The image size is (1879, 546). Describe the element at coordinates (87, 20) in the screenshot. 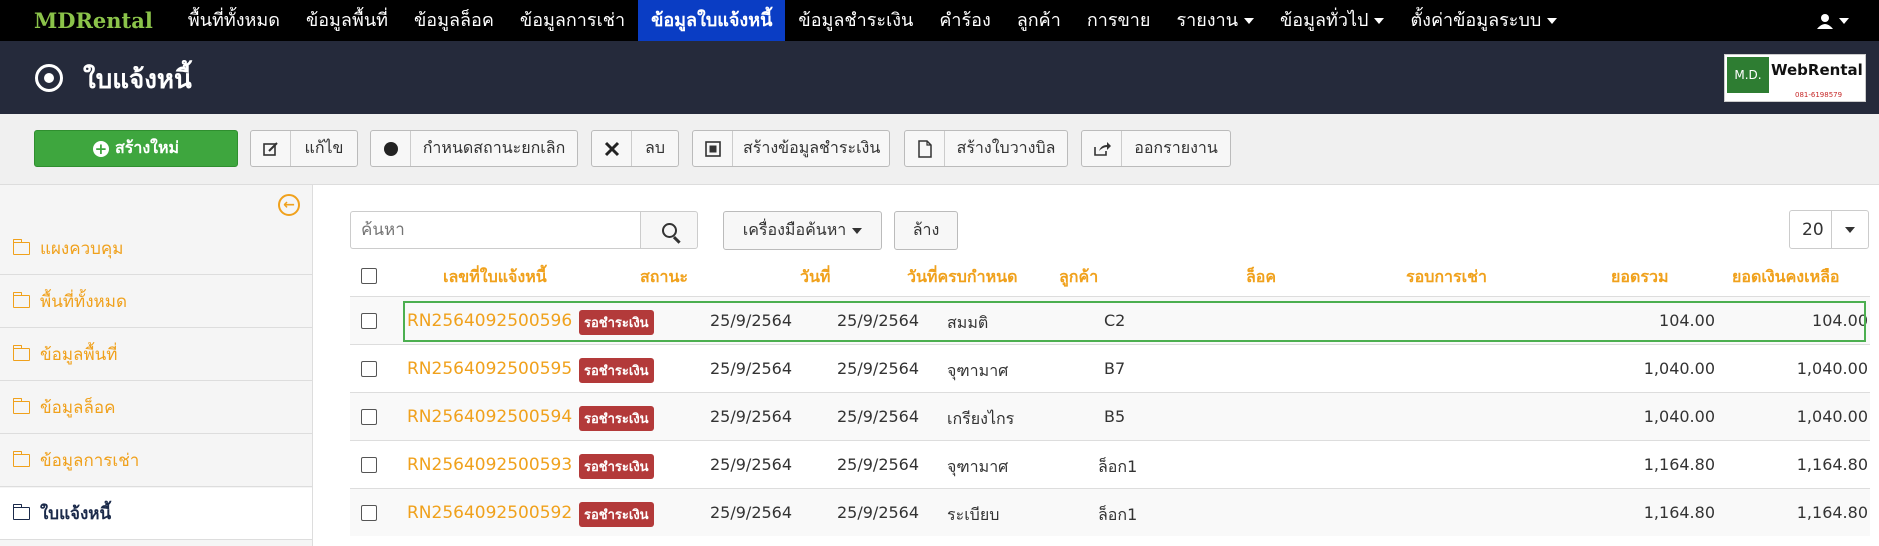

I see `brand-logo: MDRental` at that location.